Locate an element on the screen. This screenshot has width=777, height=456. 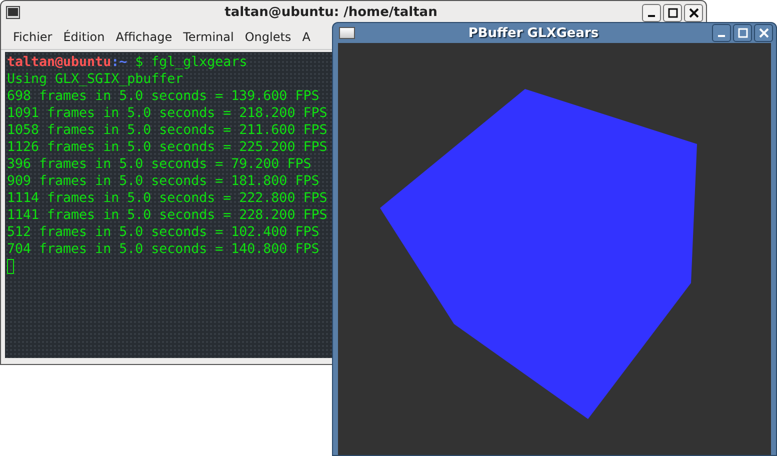
menu-item: Onglets is located at coordinates (268, 37).